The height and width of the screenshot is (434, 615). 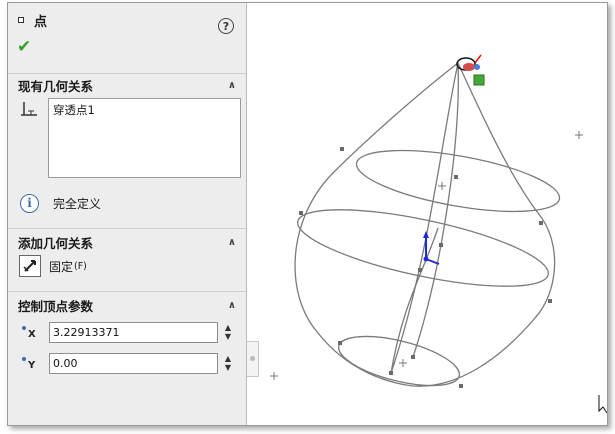 What do you see at coordinates (56, 86) in the screenshot?
I see `existing-relations-title: 现有几何关系` at bounding box center [56, 86].